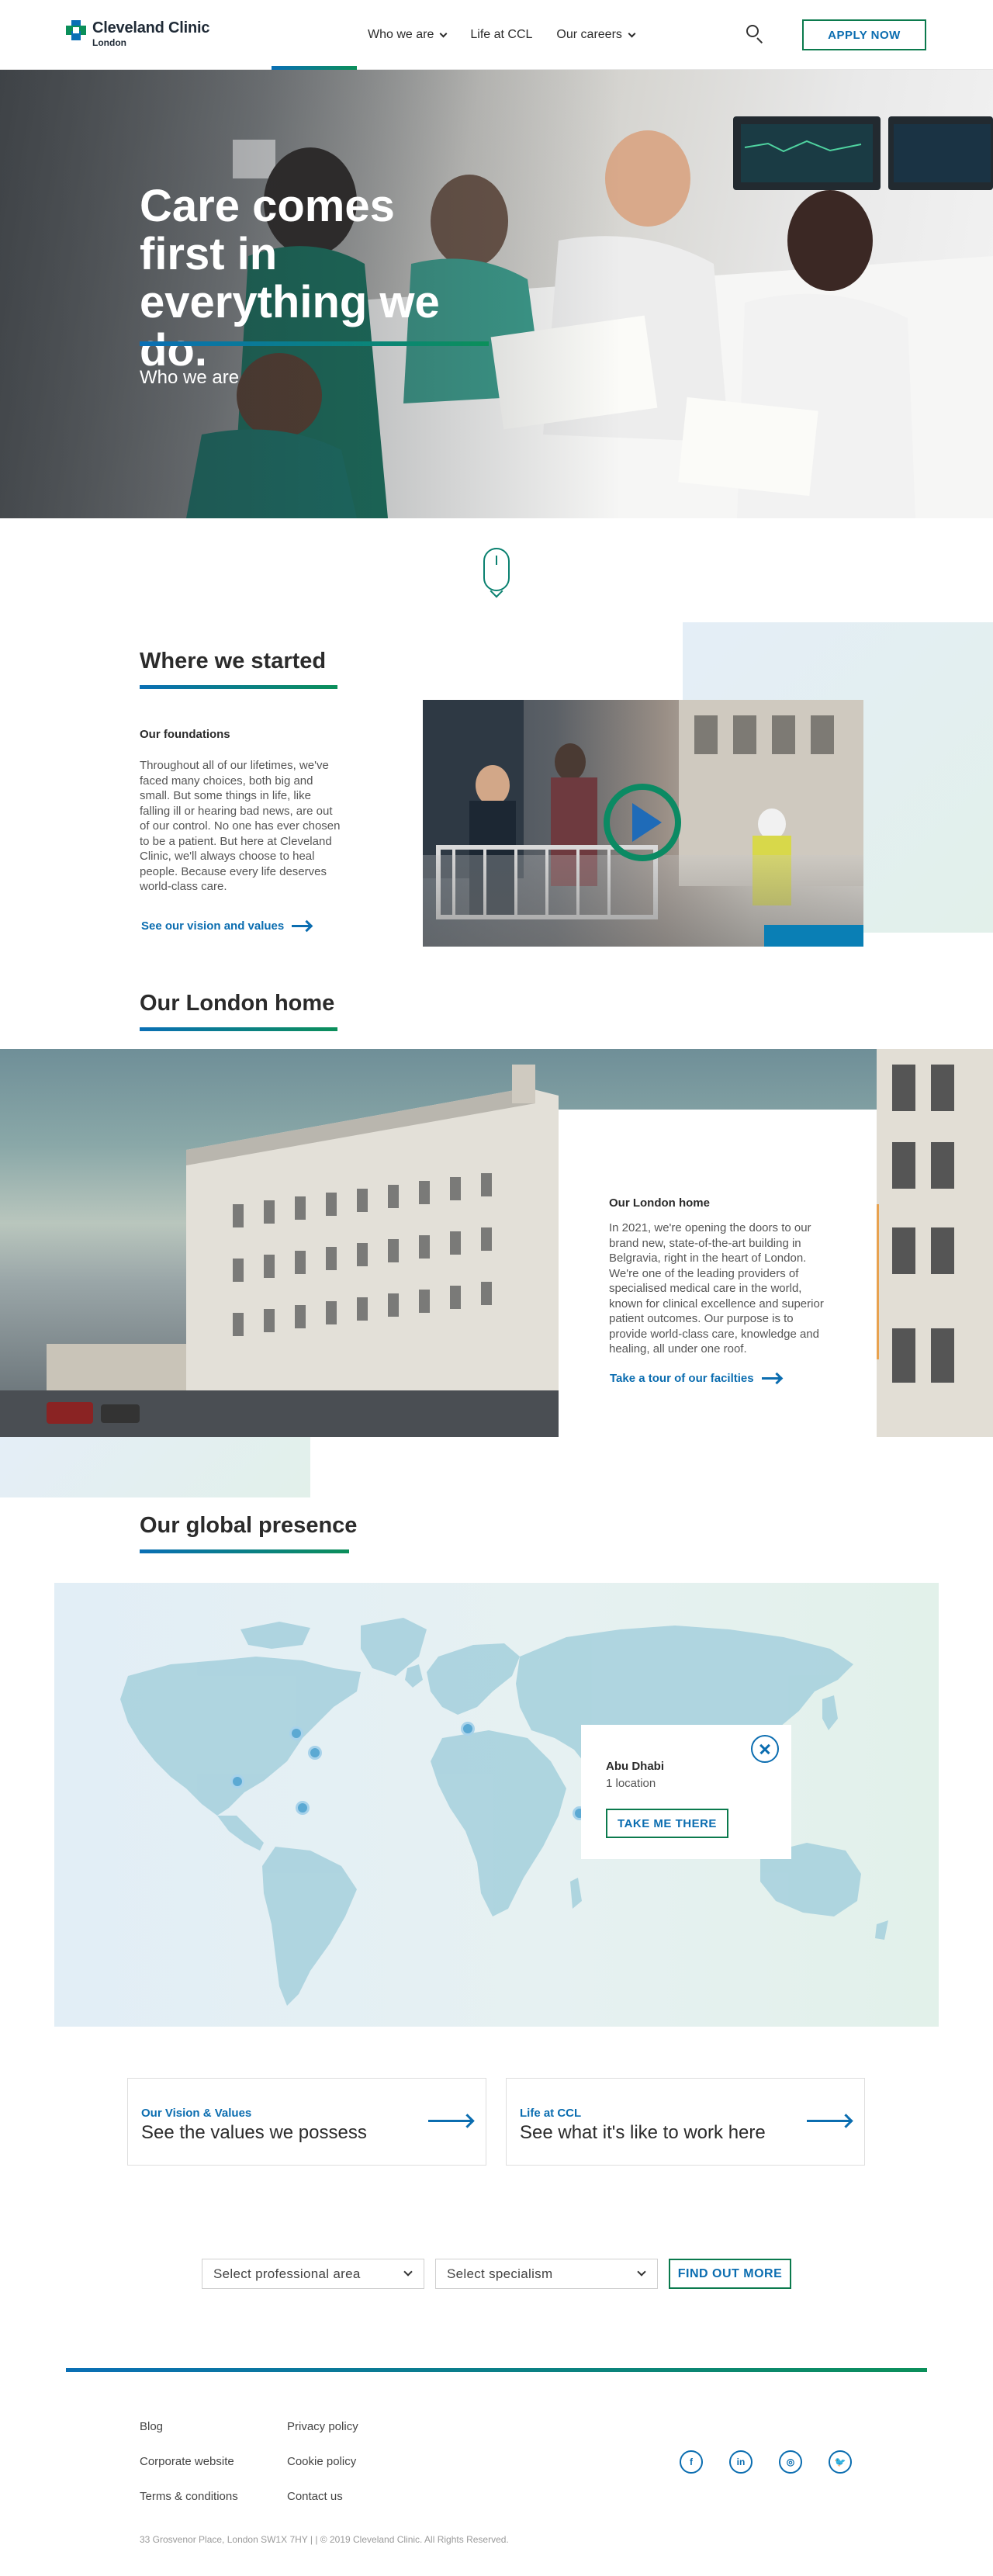 The height and width of the screenshot is (2576, 993). Describe the element at coordinates (643, 2132) in the screenshot. I see `promo-title: See what it's like to work here` at that location.